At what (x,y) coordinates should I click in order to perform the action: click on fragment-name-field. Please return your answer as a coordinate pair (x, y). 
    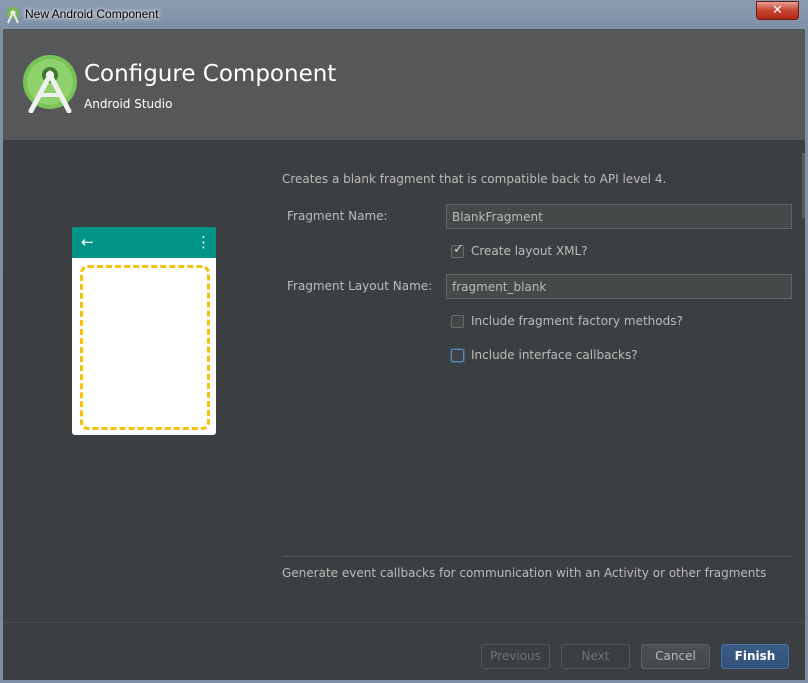
    Looking at the image, I should click on (619, 216).